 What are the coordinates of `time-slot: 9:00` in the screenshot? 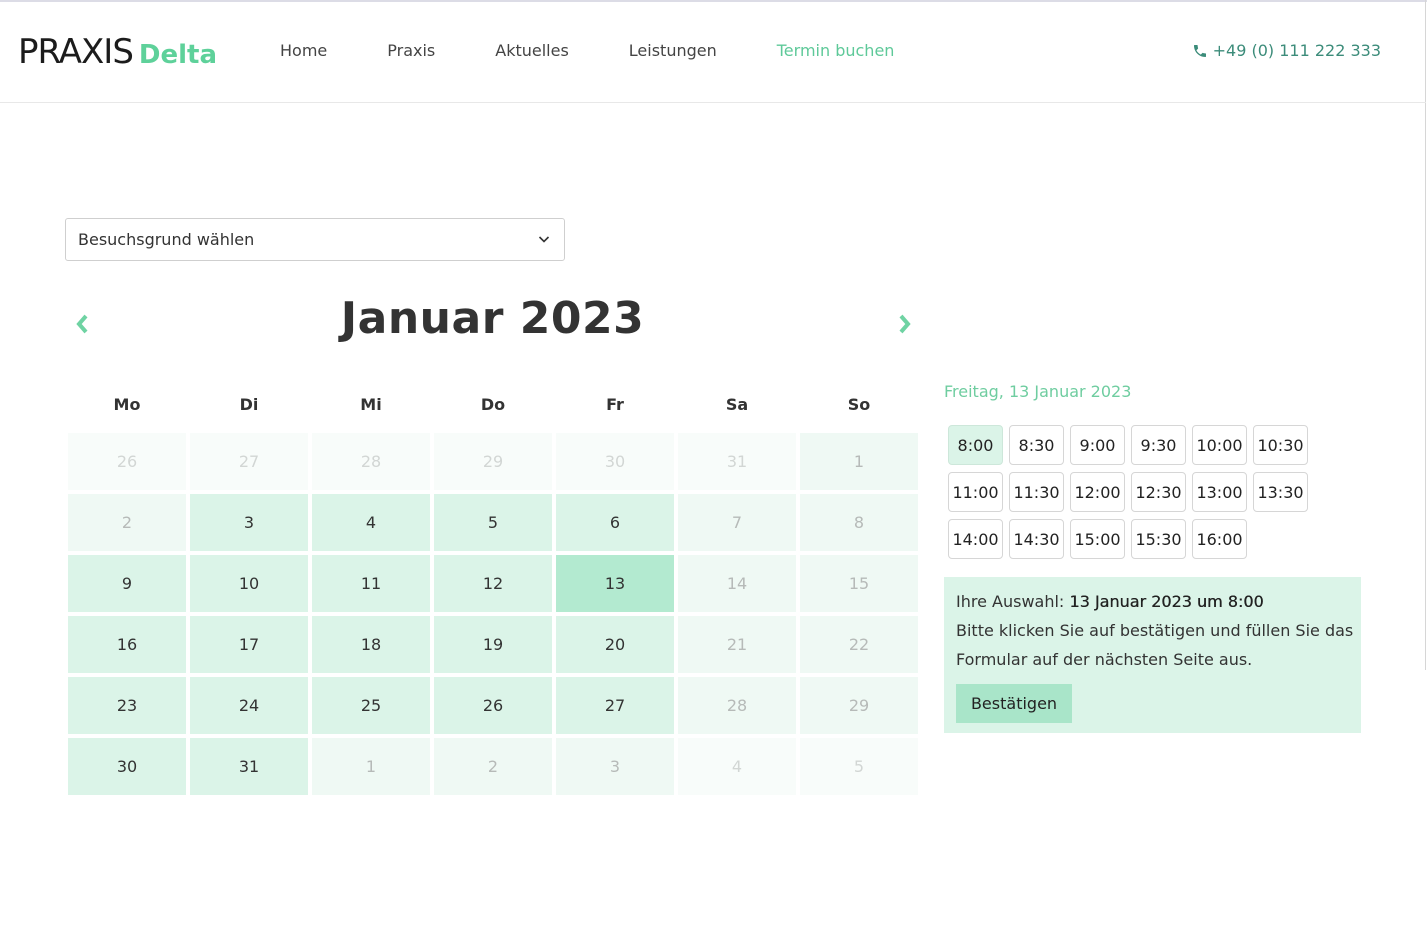 It's located at (1097, 445).